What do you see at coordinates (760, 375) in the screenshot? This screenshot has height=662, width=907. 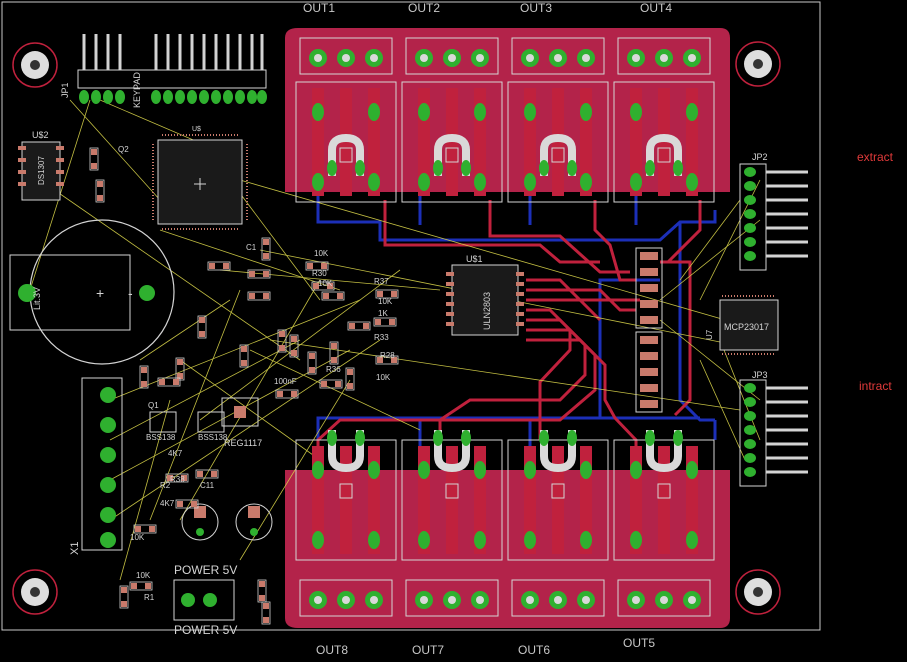 I see `jp3-label: JP3` at bounding box center [760, 375].